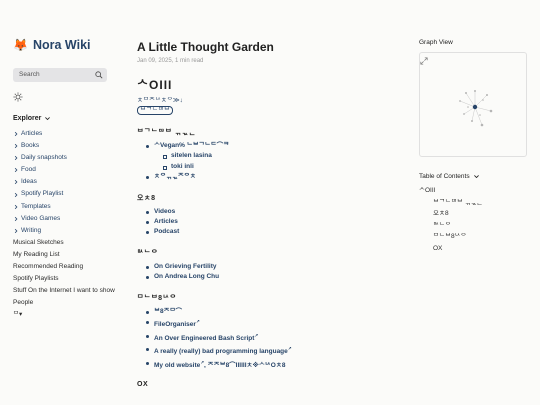 This screenshot has width=540, height=405. I want to click on search-input: Search, so click(60, 75).